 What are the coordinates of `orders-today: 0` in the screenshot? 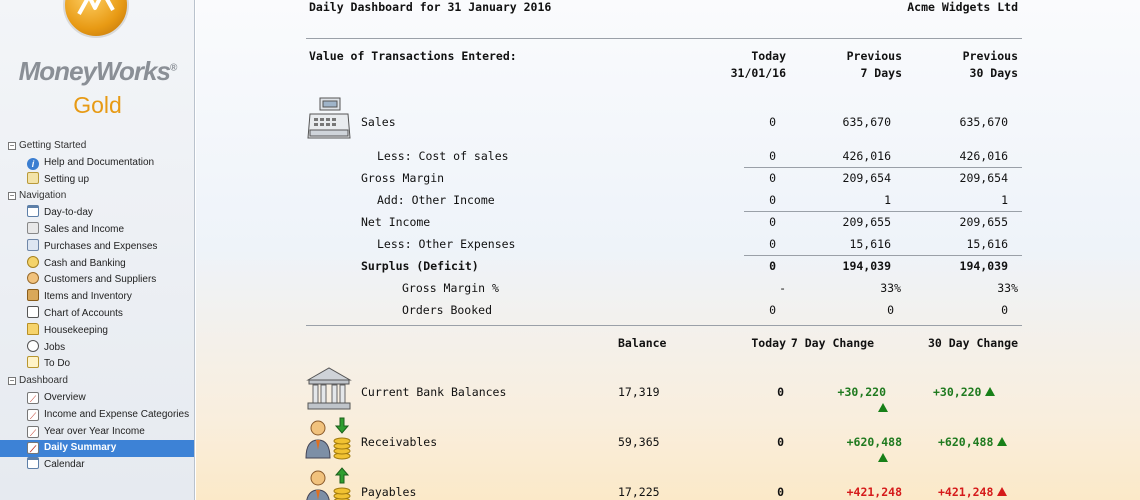 It's located at (772, 310).